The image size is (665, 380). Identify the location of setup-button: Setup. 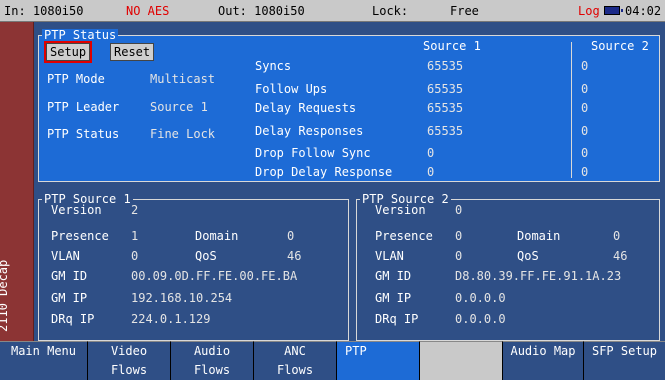
(68, 52).